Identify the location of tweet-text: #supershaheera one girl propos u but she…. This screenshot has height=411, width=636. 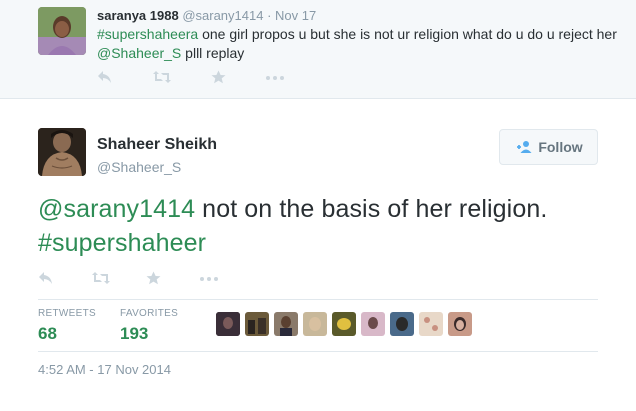
(357, 44).